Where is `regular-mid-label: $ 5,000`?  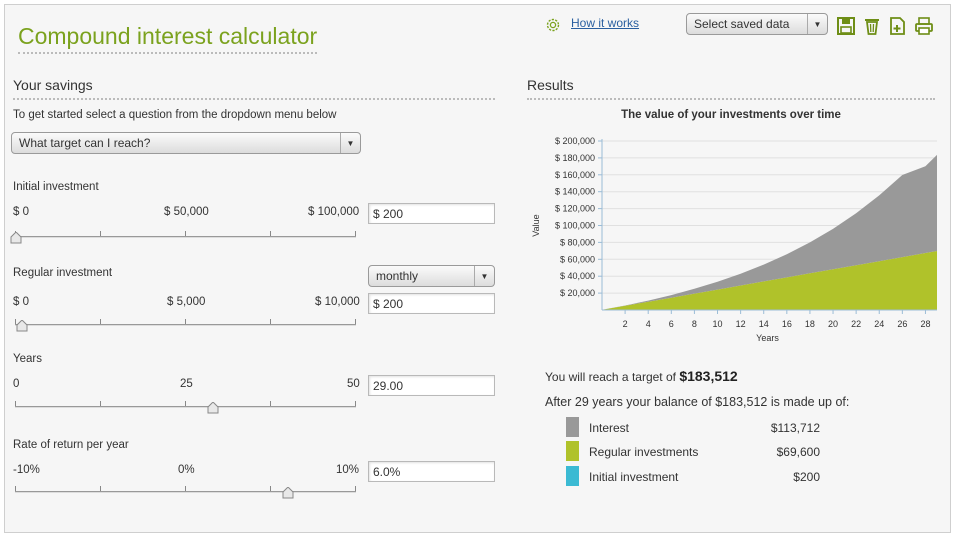 regular-mid-label: $ 5,000 is located at coordinates (186, 302).